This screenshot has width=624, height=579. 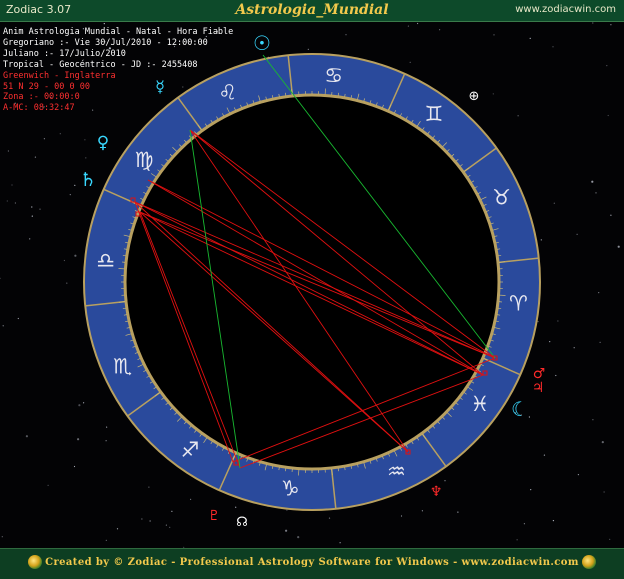 What do you see at coordinates (122, 366) in the screenshot?
I see `scorpio-icon: ♏` at bounding box center [122, 366].